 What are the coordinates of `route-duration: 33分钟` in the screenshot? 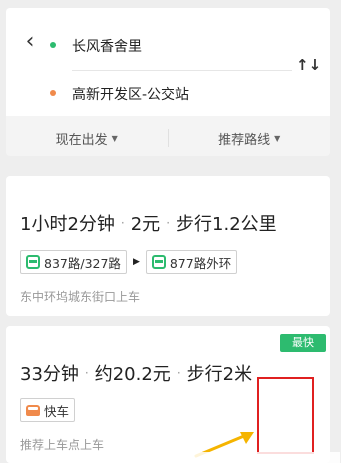 It's located at (49, 374).